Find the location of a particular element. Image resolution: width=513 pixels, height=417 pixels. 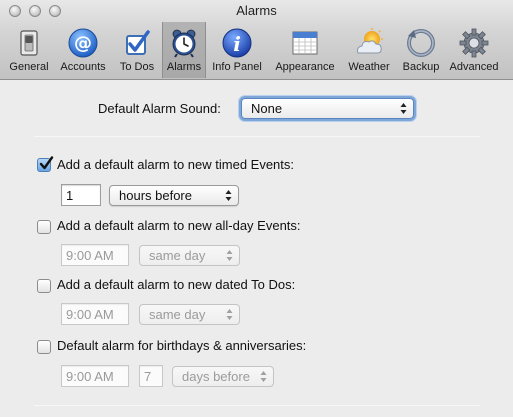

todos-day-select: same day is located at coordinates (189, 314).